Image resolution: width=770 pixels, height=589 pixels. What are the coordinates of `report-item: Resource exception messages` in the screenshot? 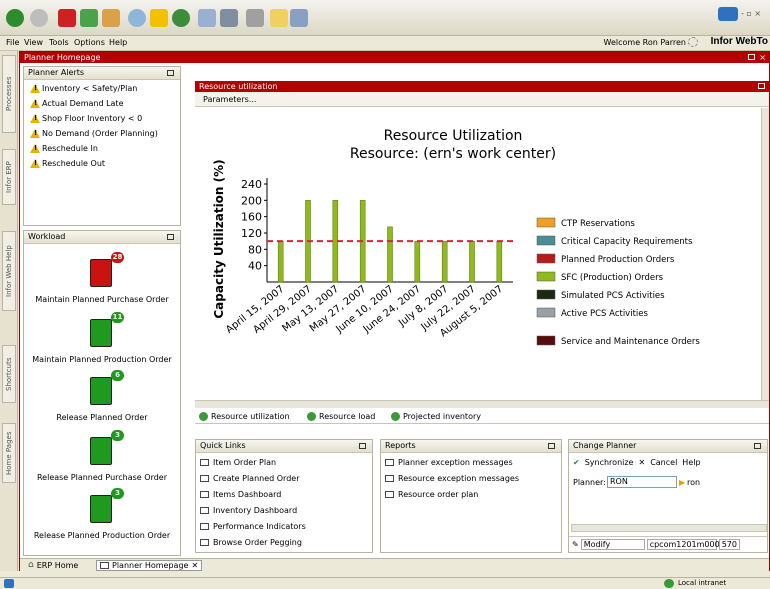 It's located at (452, 478).